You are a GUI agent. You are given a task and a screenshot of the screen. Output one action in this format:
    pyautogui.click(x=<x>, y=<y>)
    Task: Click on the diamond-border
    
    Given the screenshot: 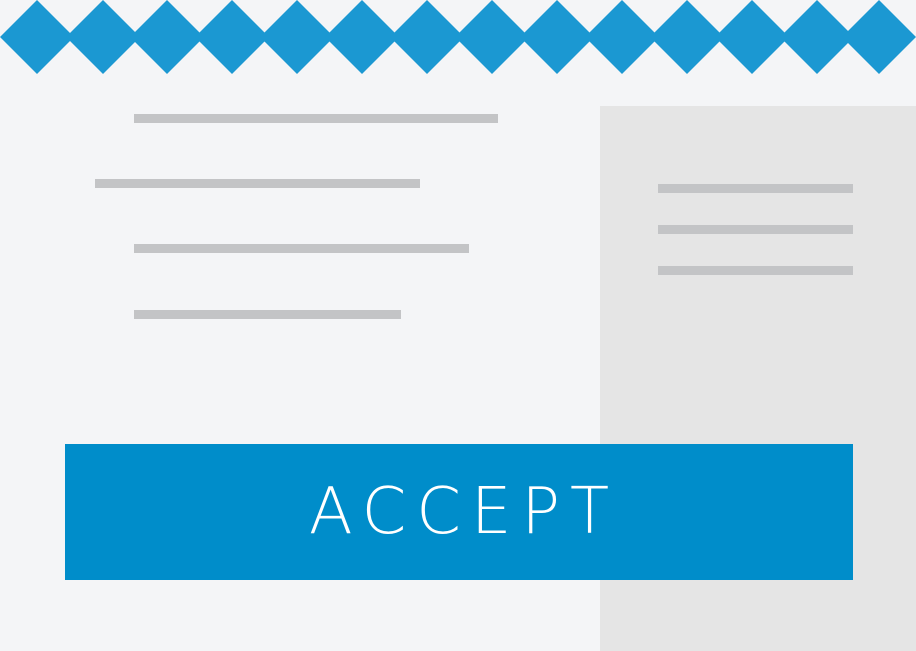 What is the action you would take?
    pyautogui.click(x=458, y=37)
    